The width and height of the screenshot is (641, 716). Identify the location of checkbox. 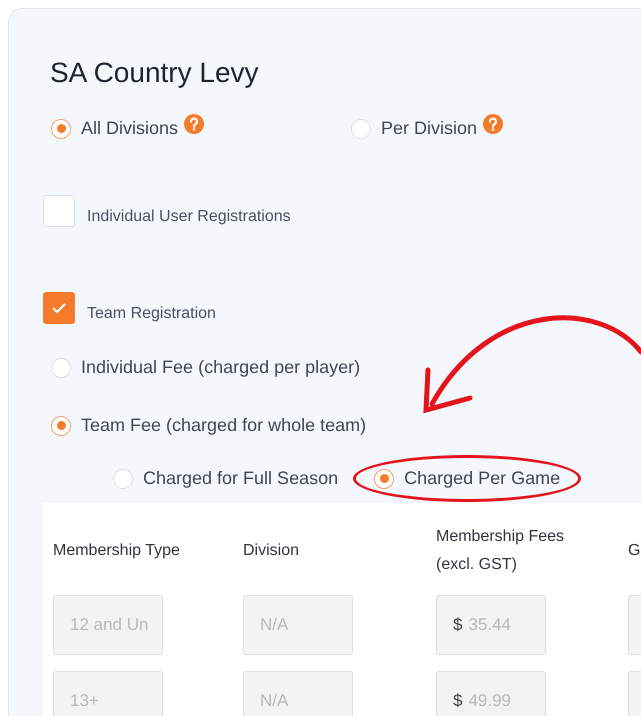
(59, 308).